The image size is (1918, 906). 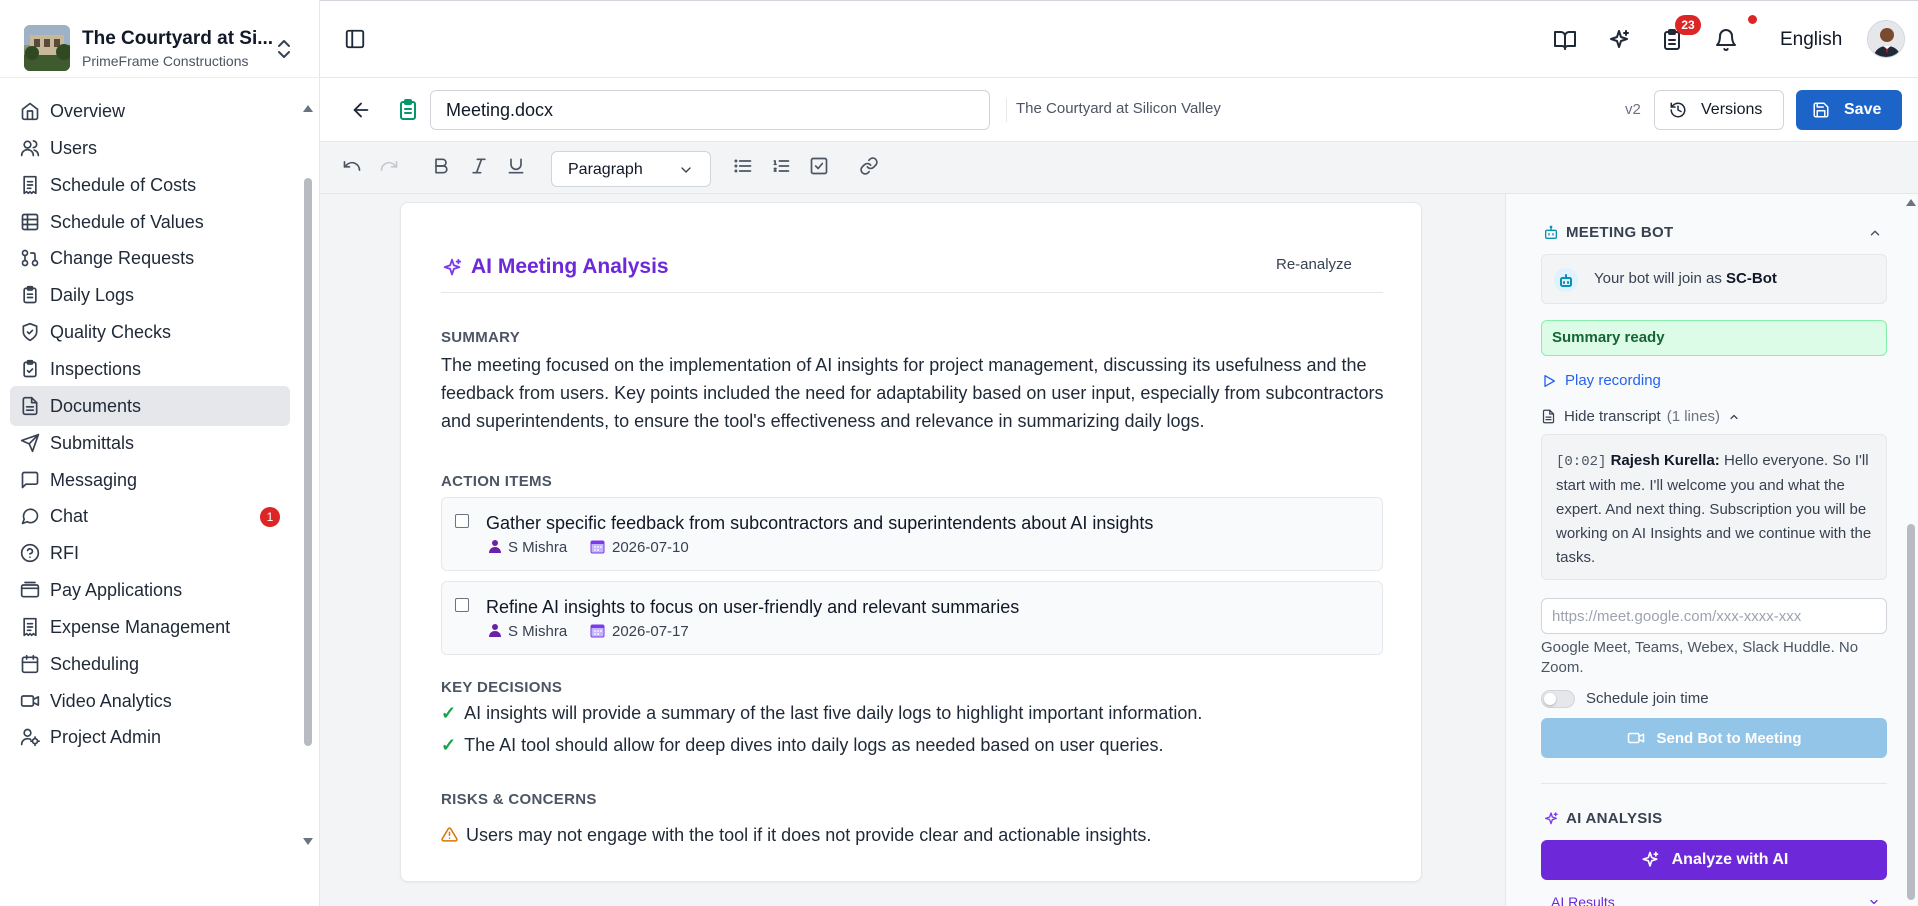 I want to click on versions-button: Versions, so click(x=1719, y=110).